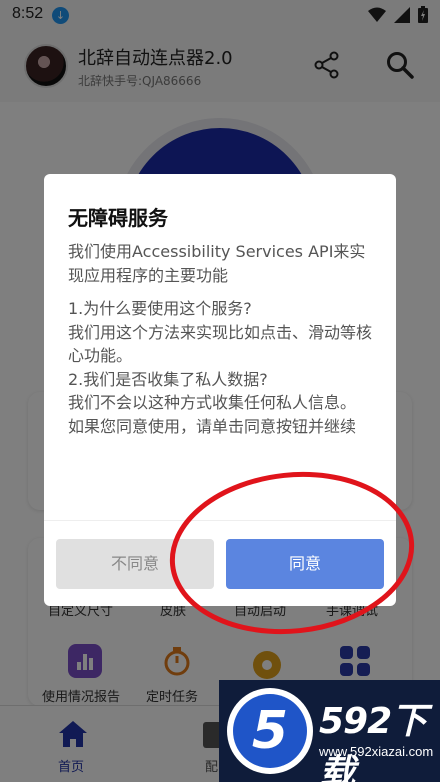  Describe the element at coordinates (135, 564) in the screenshot. I see `disagree-button: 不同意` at that location.